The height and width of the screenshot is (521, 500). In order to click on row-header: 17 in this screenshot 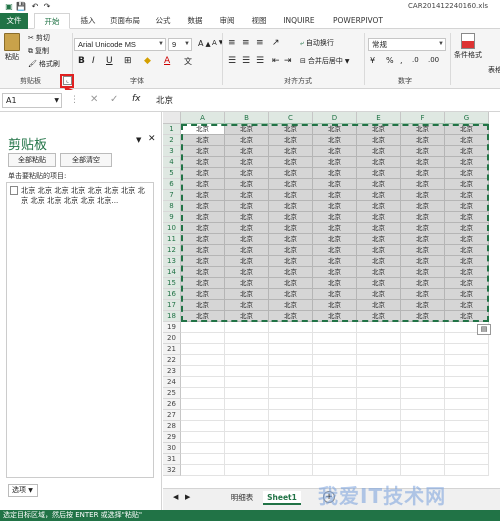, I will do `click(172, 305)`.